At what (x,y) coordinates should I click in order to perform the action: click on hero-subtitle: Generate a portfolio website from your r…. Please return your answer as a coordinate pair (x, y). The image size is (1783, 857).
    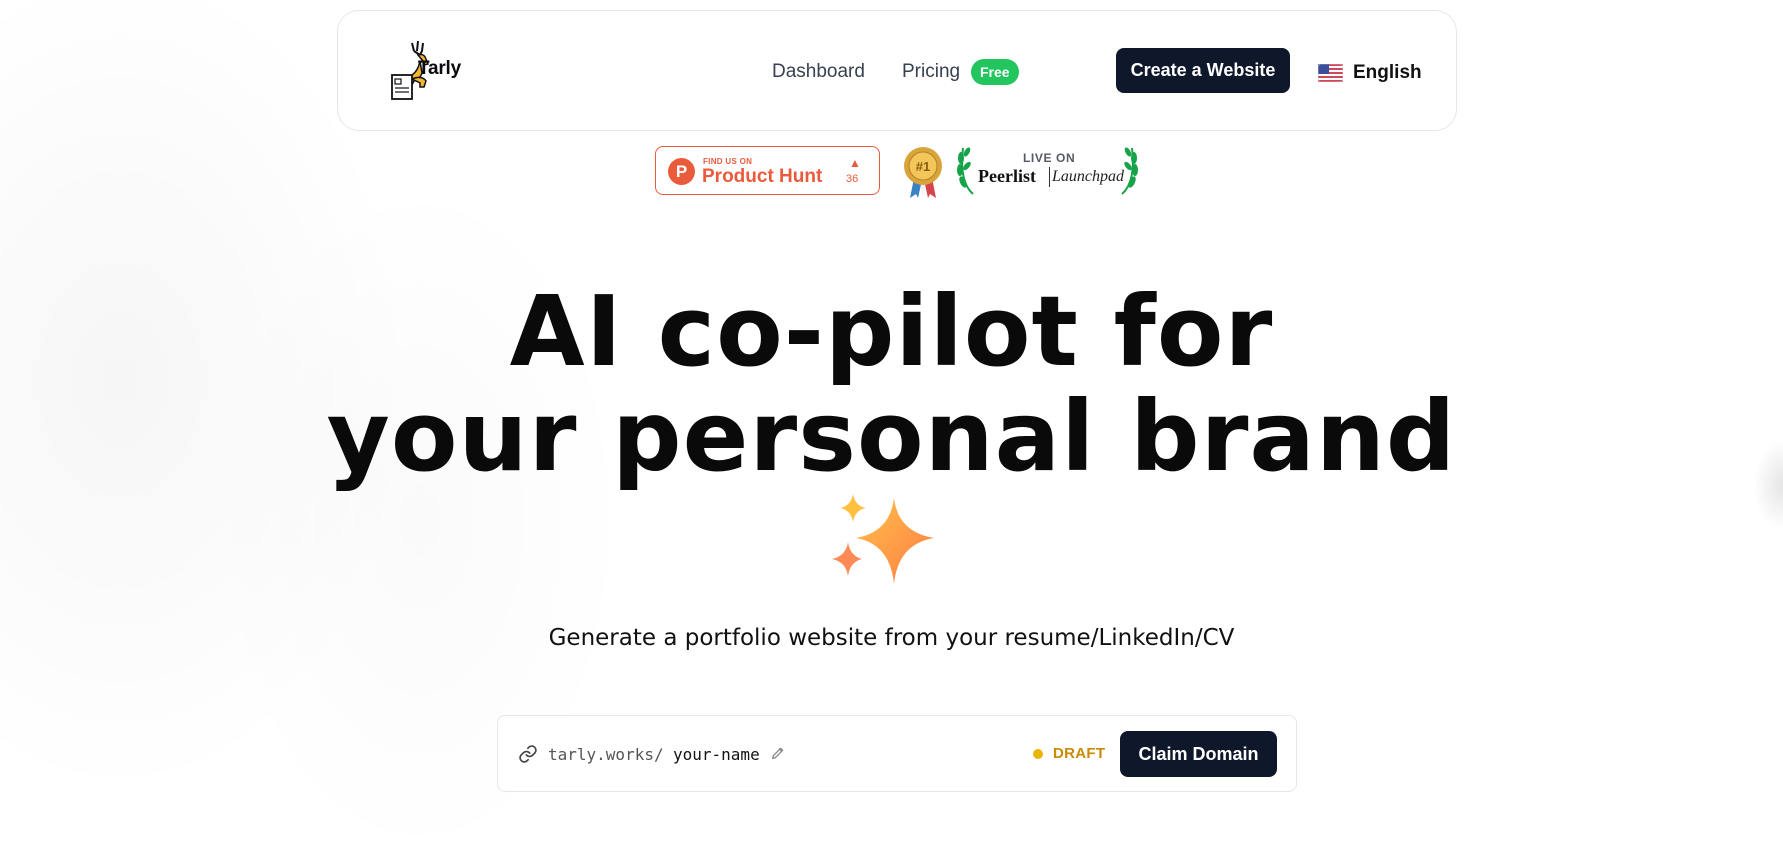
    Looking at the image, I should click on (891, 638).